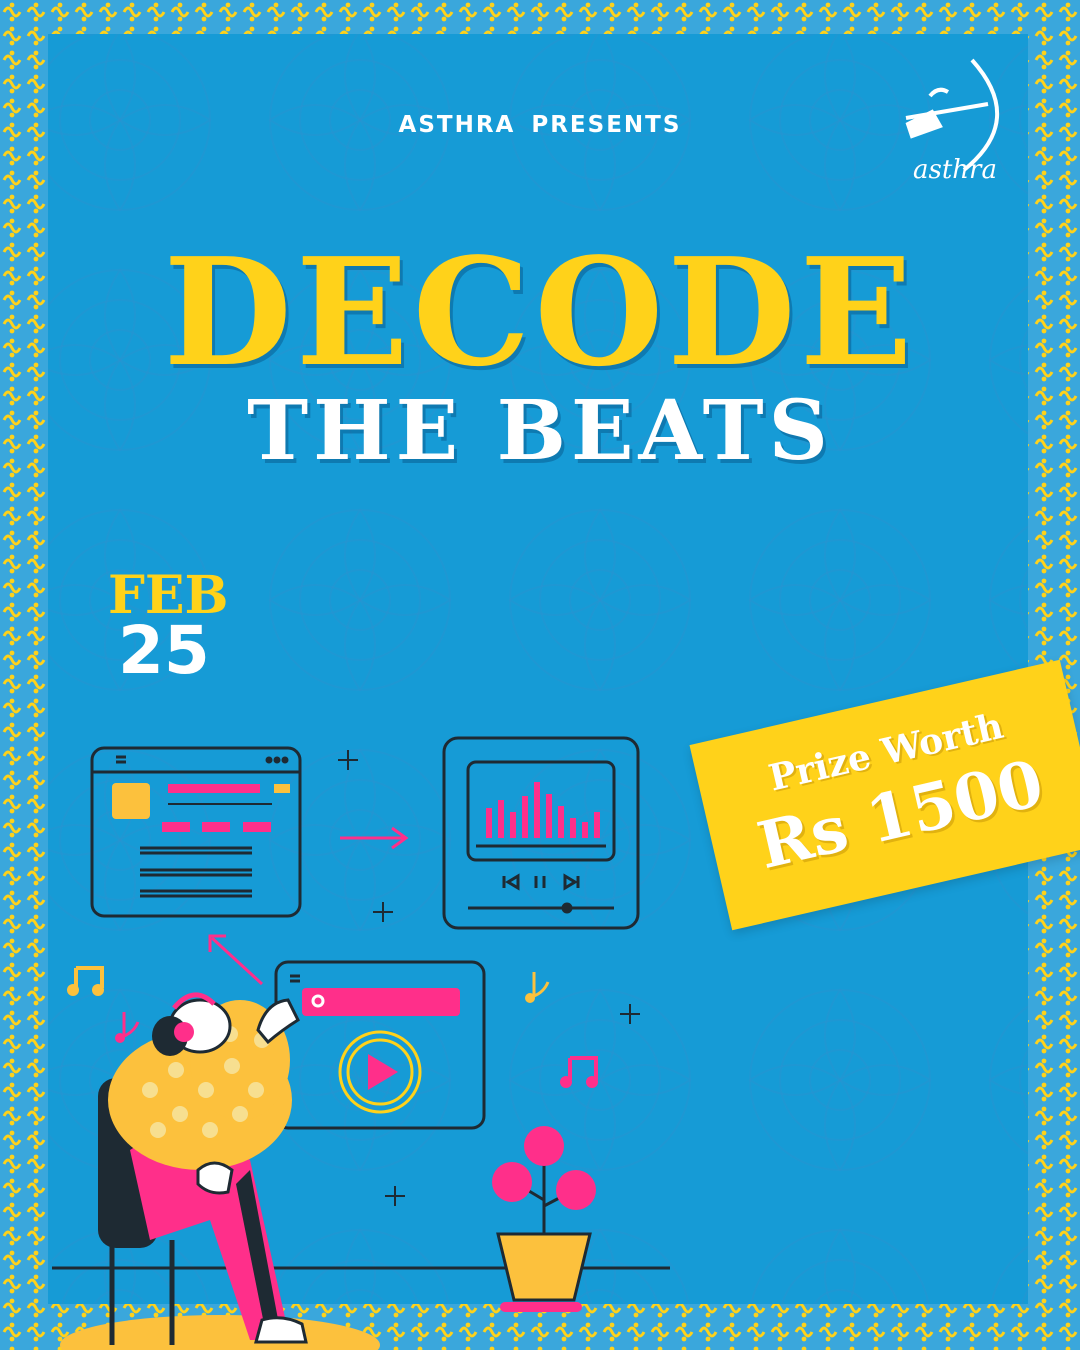  What do you see at coordinates (164, 650) in the screenshot?
I see `event-day: 25` at bounding box center [164, 650].